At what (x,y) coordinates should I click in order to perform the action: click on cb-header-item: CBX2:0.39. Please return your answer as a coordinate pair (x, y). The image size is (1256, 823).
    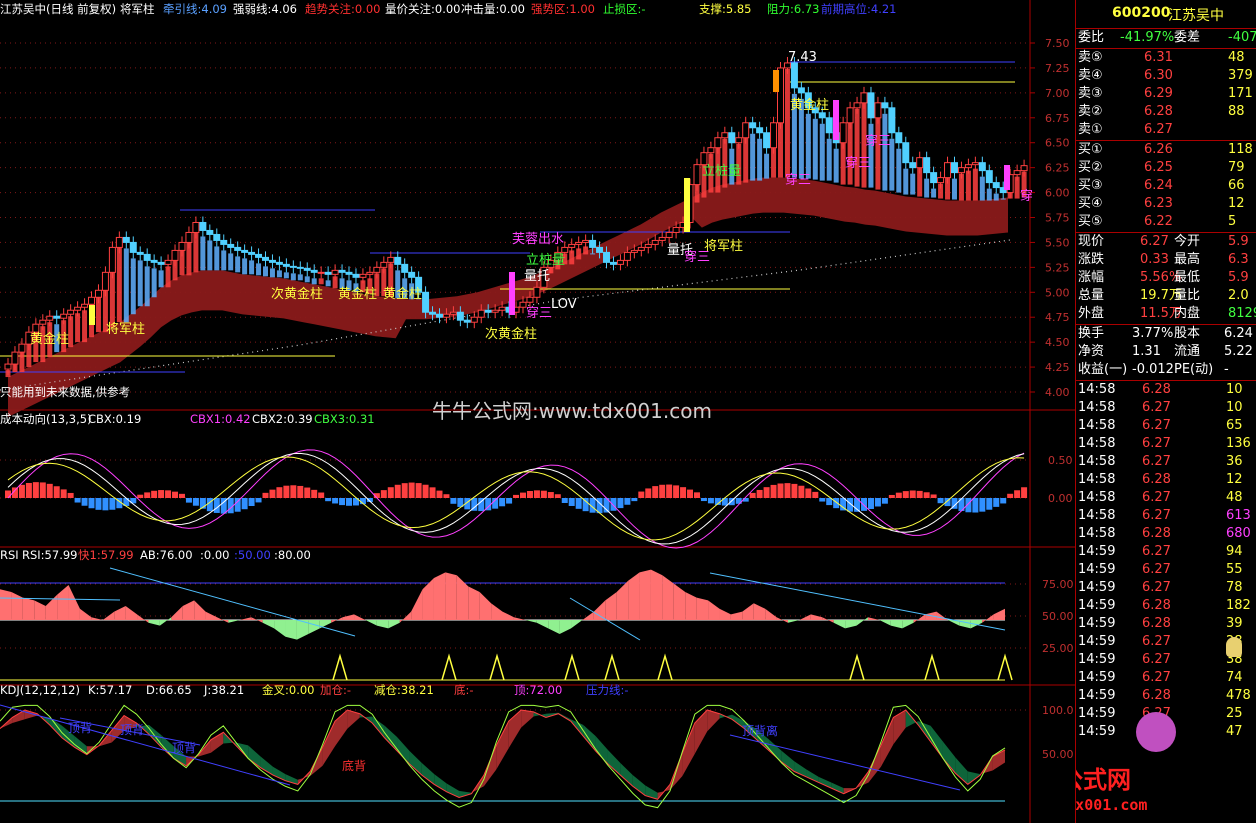
    Looking at the image, I should click on (282, 419).